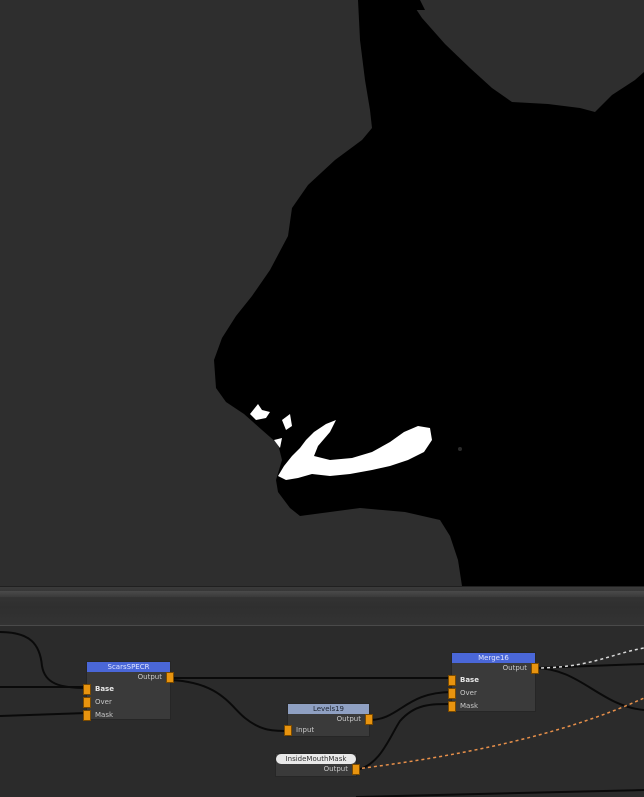 This screenshot has height=797, width=644. Describe the element at coordinates (589, 666) in the screenshot. I see `wire-merge-out` at that location.